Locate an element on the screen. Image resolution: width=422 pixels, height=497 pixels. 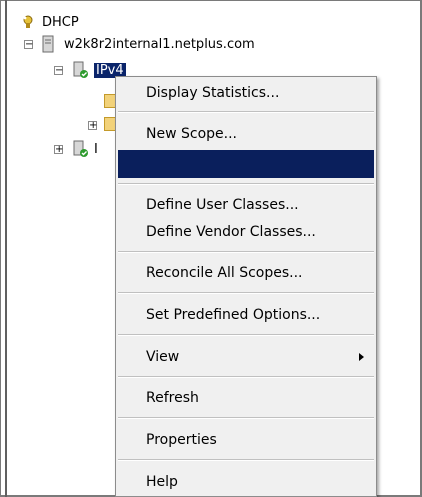
menu-item-view: View is located at coordinates (246, 357).